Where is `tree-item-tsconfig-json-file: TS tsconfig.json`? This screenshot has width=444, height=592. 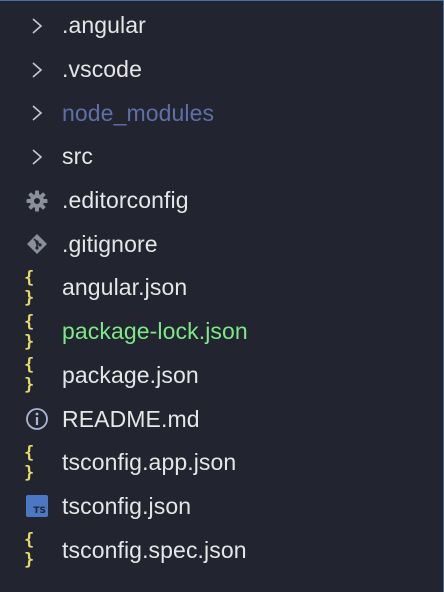 tree-item-tsconfig-json-file: TS tsconfig.json is located at coordinates (221, 507).